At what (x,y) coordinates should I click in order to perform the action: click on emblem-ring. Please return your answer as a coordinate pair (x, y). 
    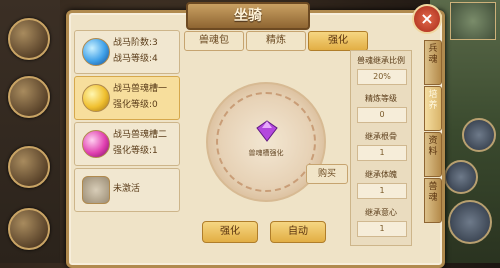
    Looking at the image, I should click on (266, 142).